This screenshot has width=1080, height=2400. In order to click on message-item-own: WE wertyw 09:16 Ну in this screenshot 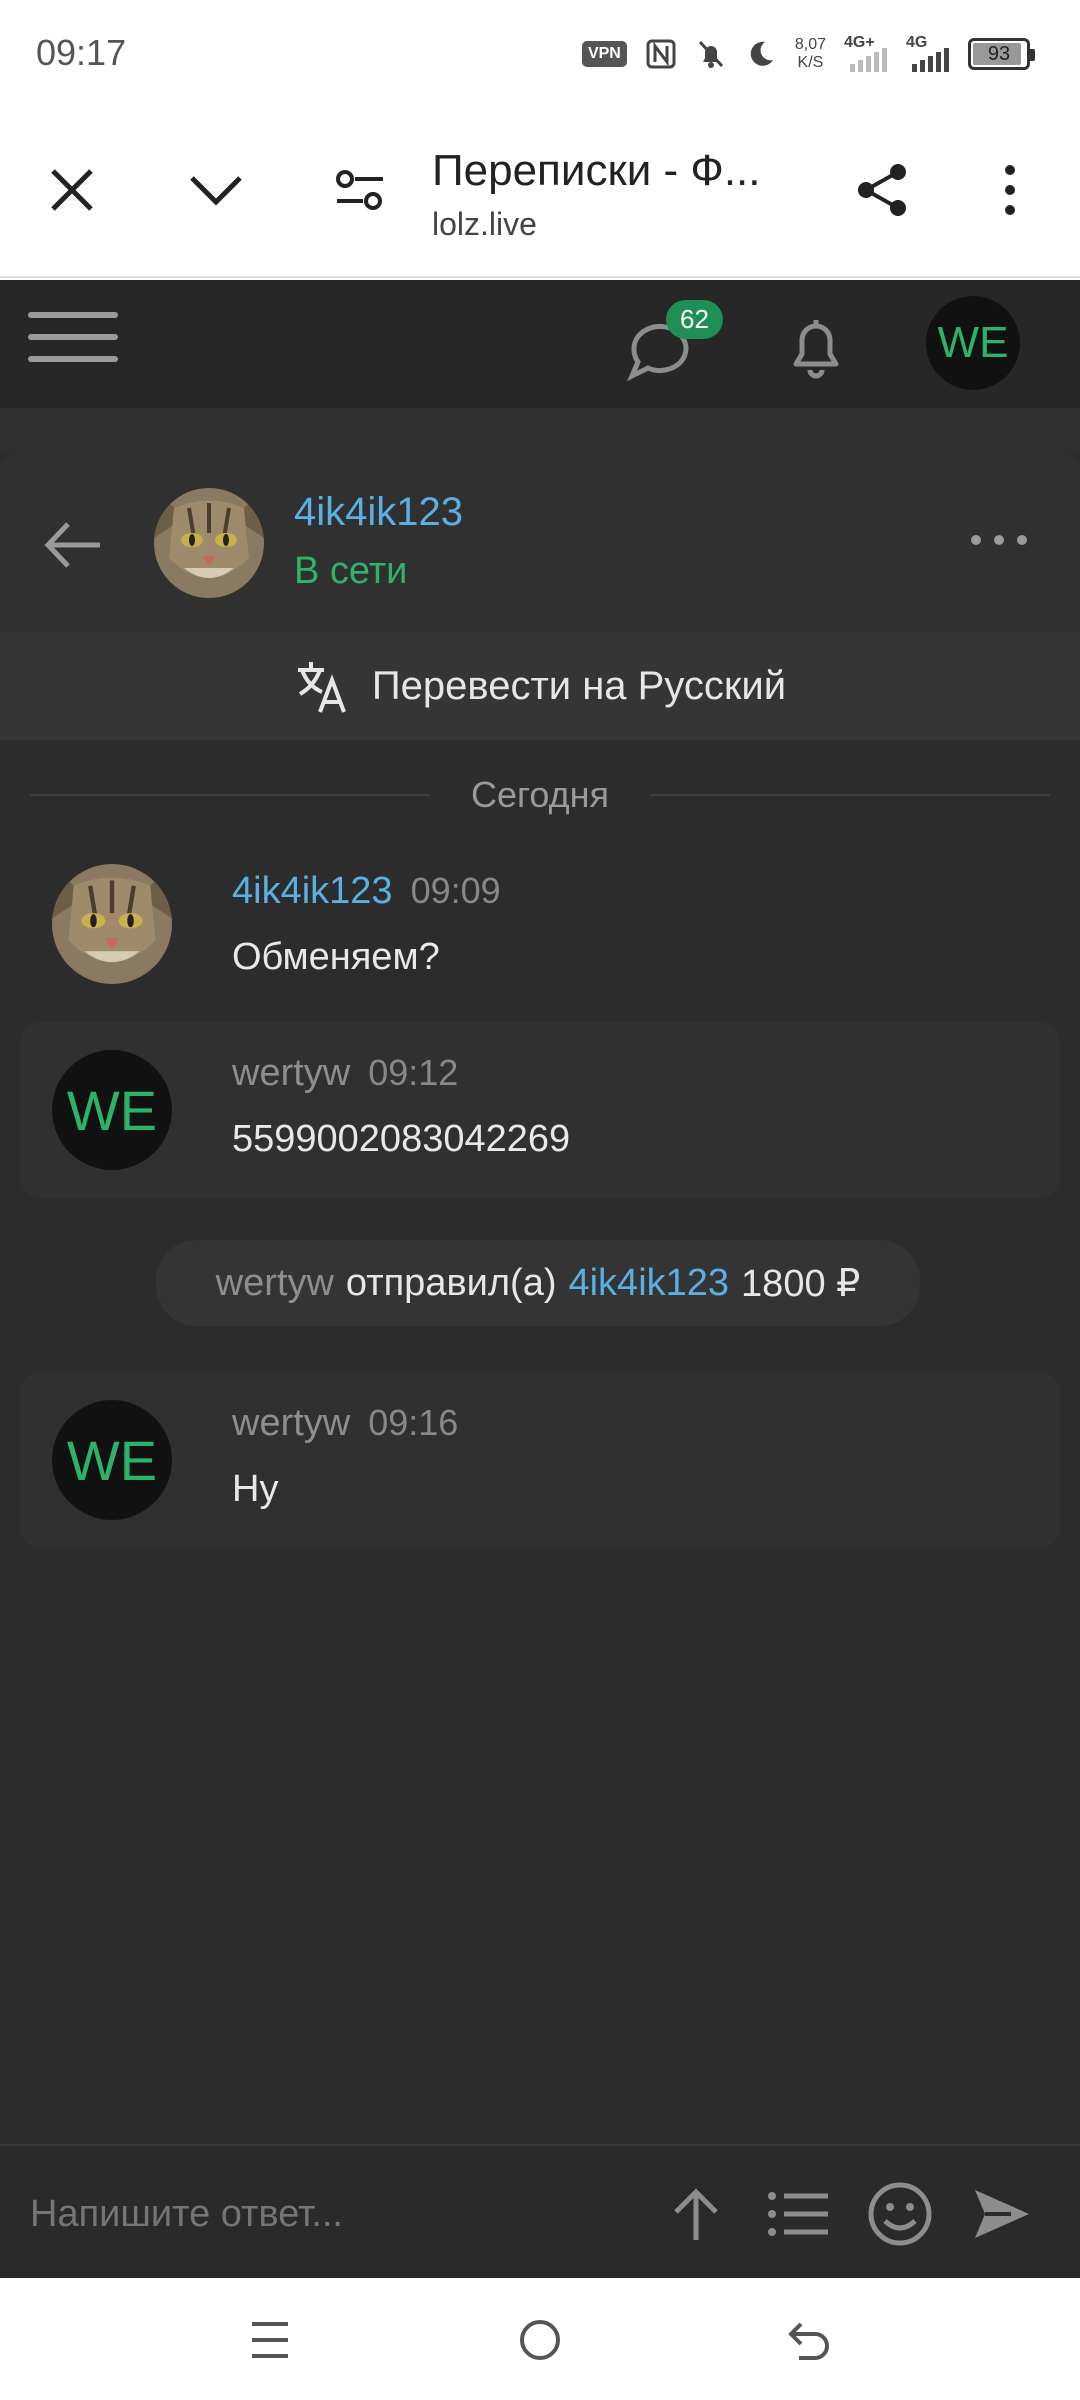, I will do `click(540, 1460)`.